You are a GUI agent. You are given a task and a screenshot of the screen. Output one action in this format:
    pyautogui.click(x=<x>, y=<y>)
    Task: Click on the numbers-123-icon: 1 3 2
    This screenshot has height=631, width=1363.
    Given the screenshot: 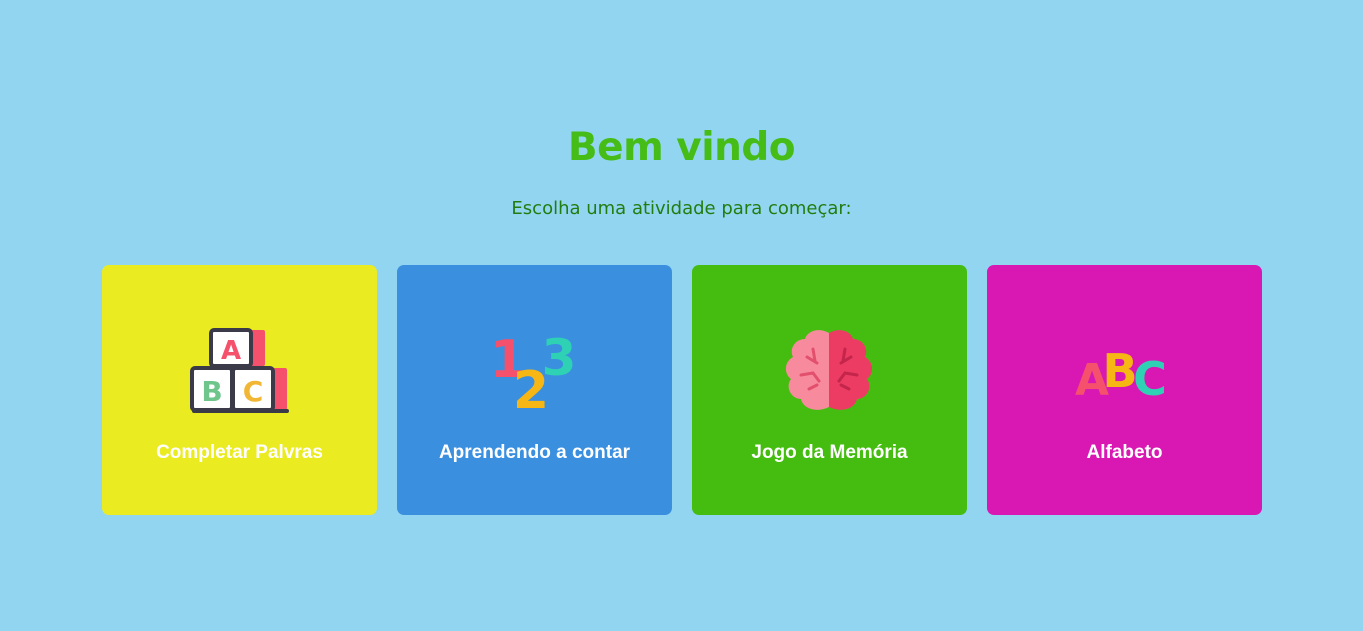 What is the action you would take?
    pyautogui.click(x=534, y=372)
    